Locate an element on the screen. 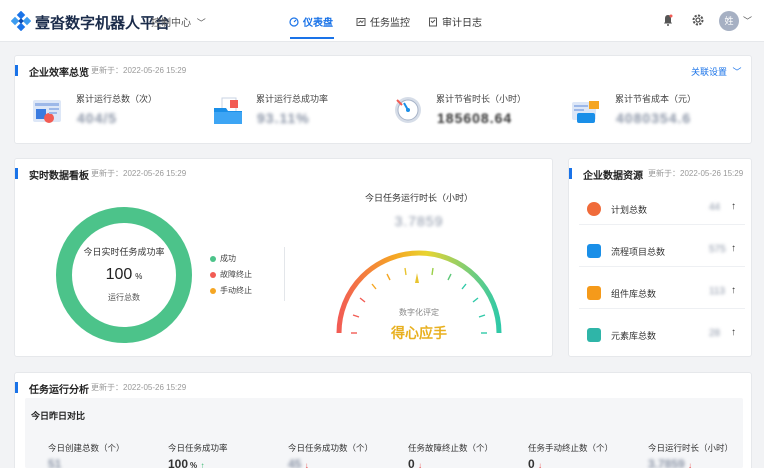 The image size is (764, 468). donut-title: 今日实时任务成功率 is located at coordinates (124, 252).